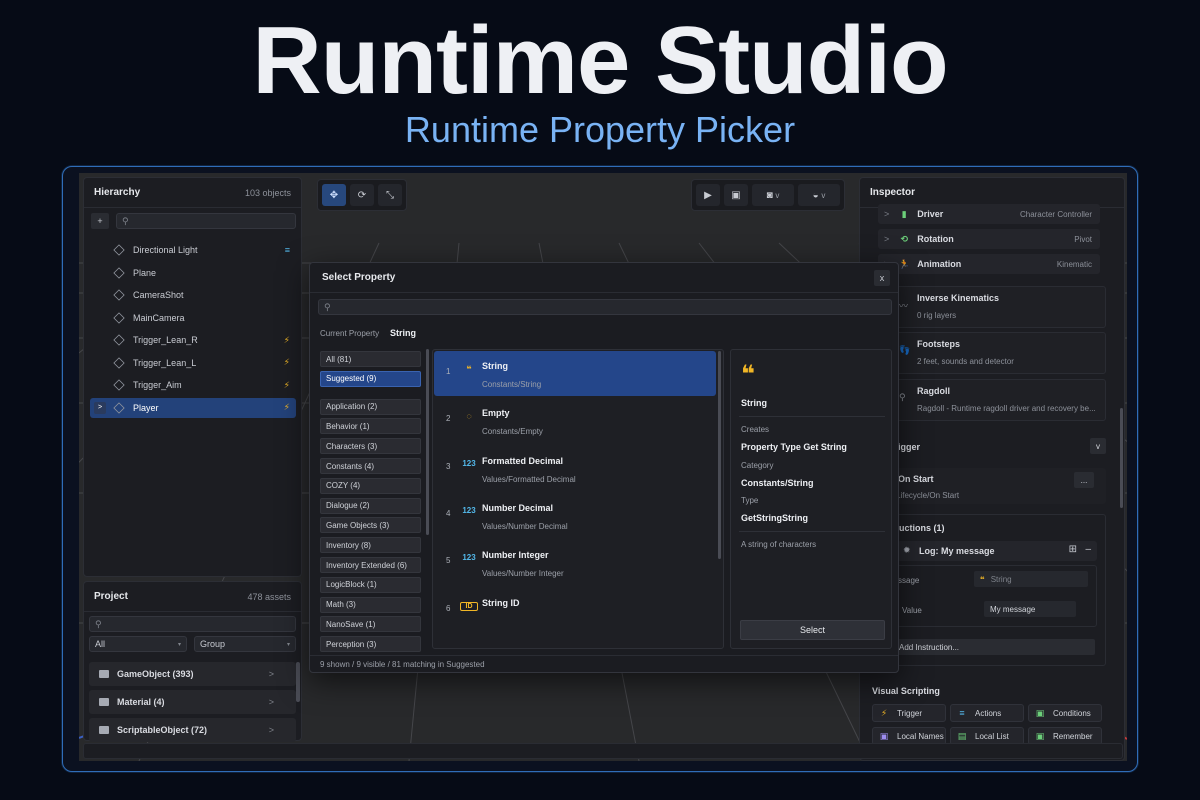  What do you see at coordinates (192, 730) in the screenshot?
I see `project-folder: ScriptableObject (72) >` at bounding box center [192, 730].